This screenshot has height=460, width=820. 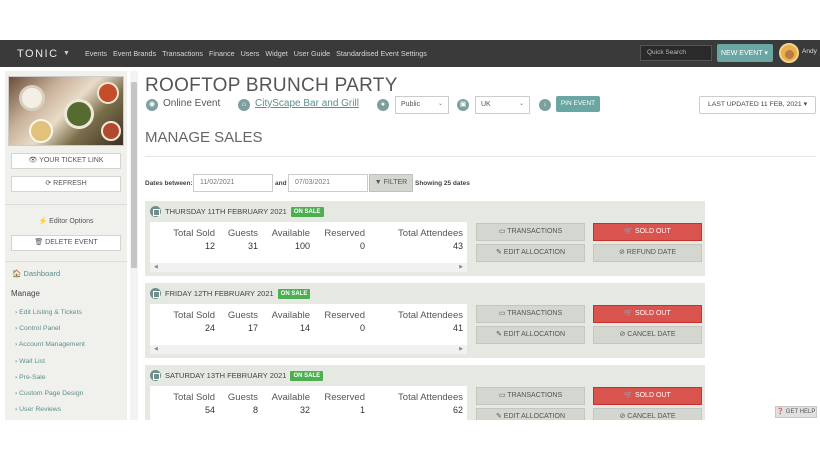 I want to click on nav-link-standardised-settings: Standardised Event Settings, so click(x=381, y=53).